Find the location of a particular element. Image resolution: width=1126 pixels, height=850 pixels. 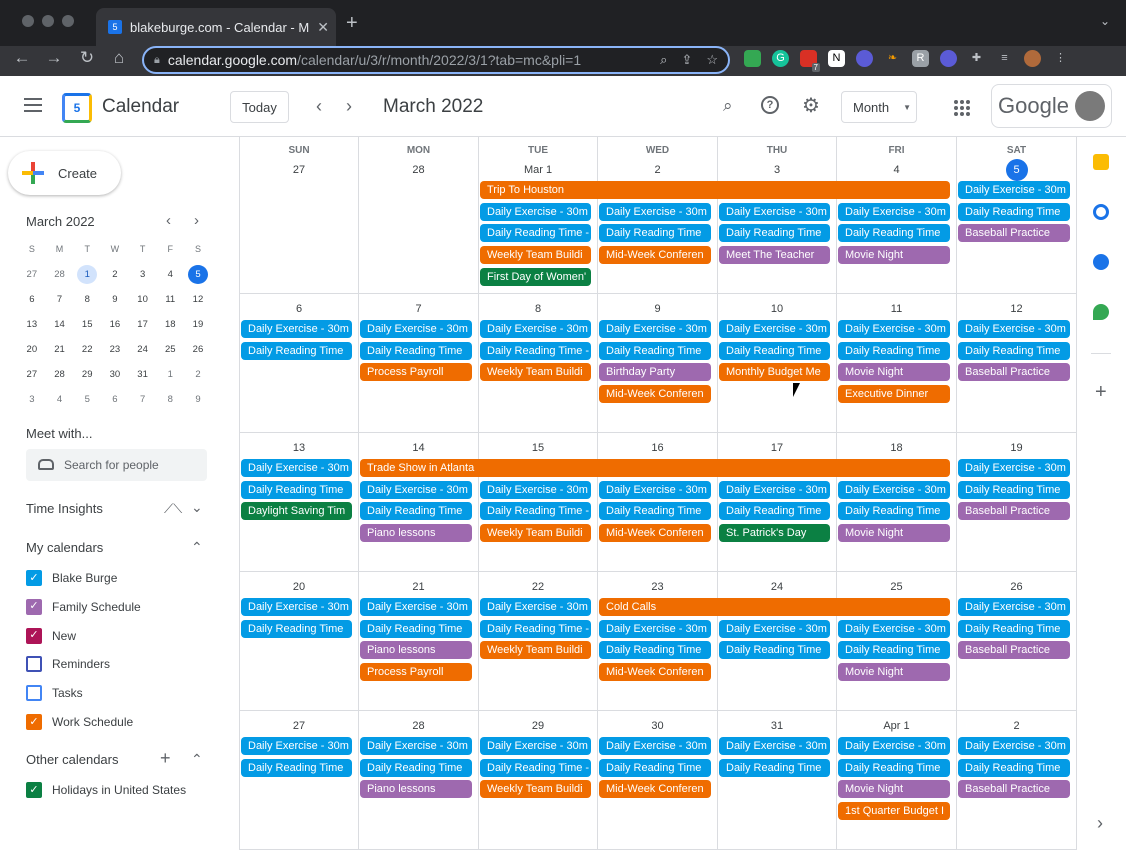

day-number: 20 is located at coordinates (299, 587).